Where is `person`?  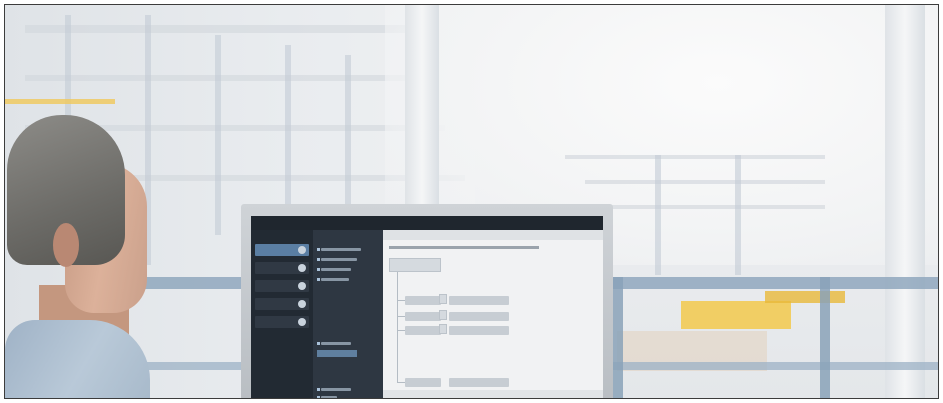
person is located at coordinates (80, 256).